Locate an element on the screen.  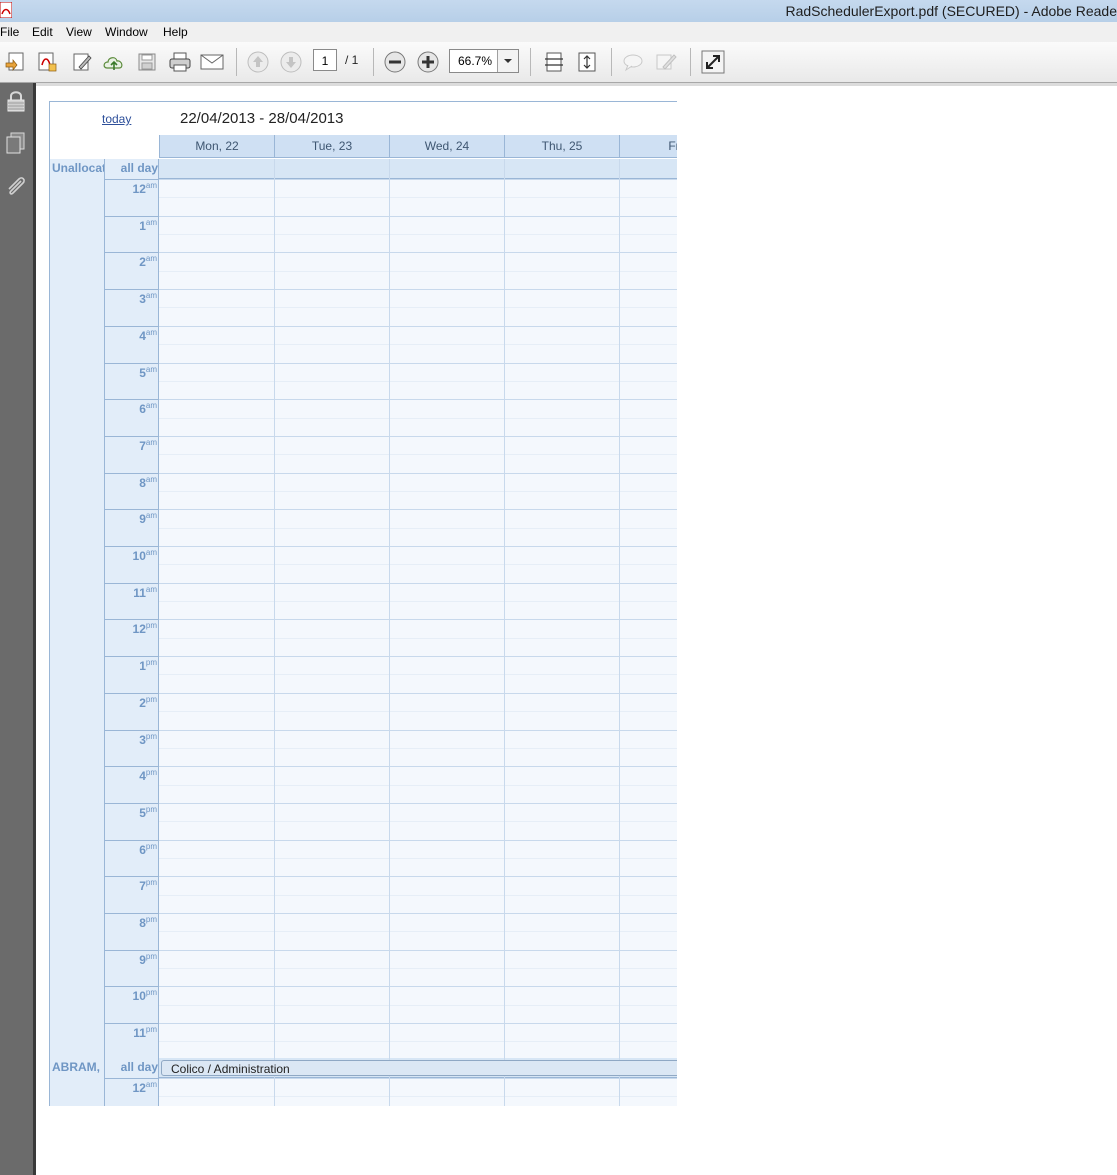
attachment-icon is located at coordinates (16, 187).